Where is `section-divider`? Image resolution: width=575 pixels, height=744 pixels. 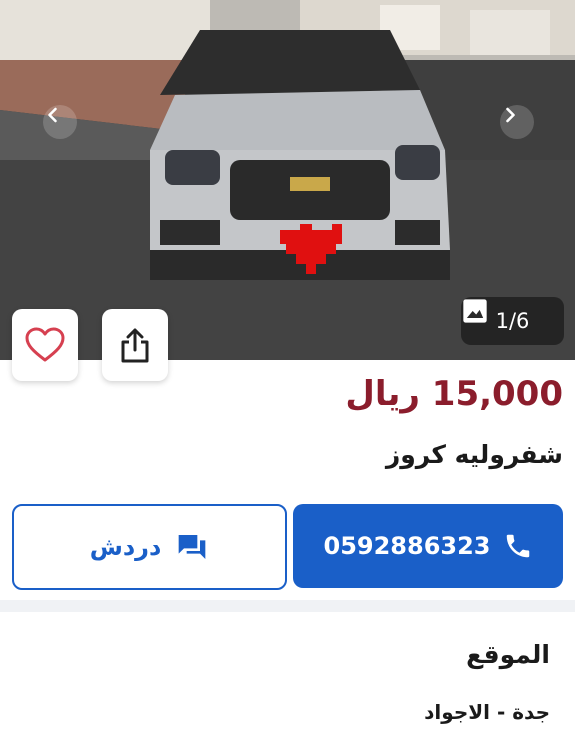 section-divider is located at coordinates (287, 606).